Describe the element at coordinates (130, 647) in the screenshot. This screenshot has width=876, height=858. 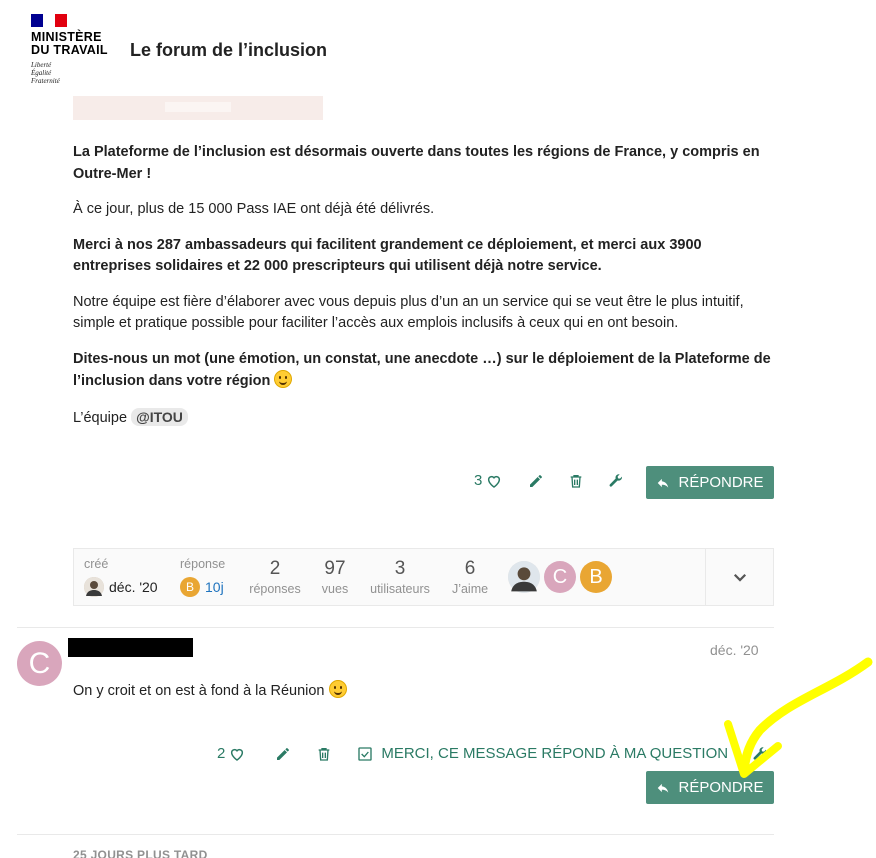
I see `redacted-username` at that location.